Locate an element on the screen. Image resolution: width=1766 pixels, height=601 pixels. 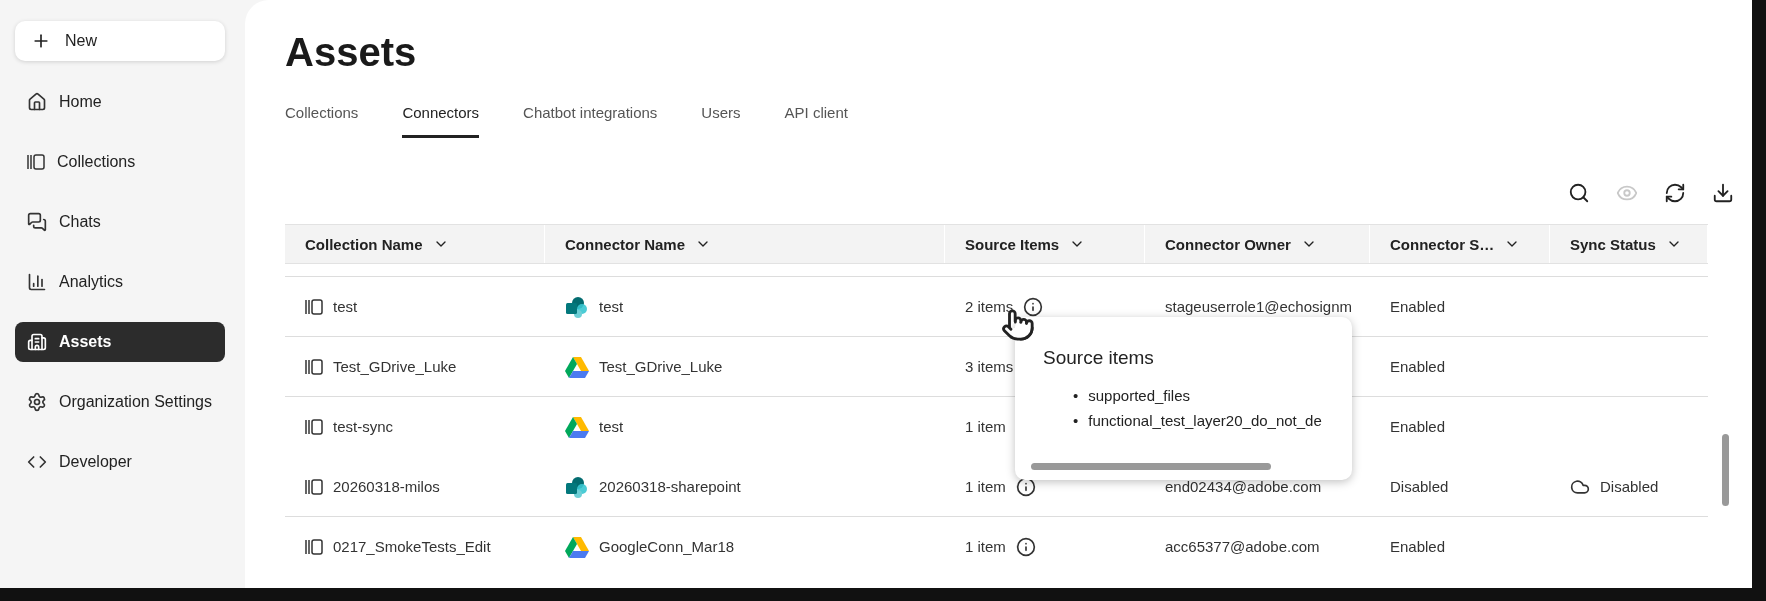
table-cell: GoogleConn_Mar18 is located at coordinates (667, 546).